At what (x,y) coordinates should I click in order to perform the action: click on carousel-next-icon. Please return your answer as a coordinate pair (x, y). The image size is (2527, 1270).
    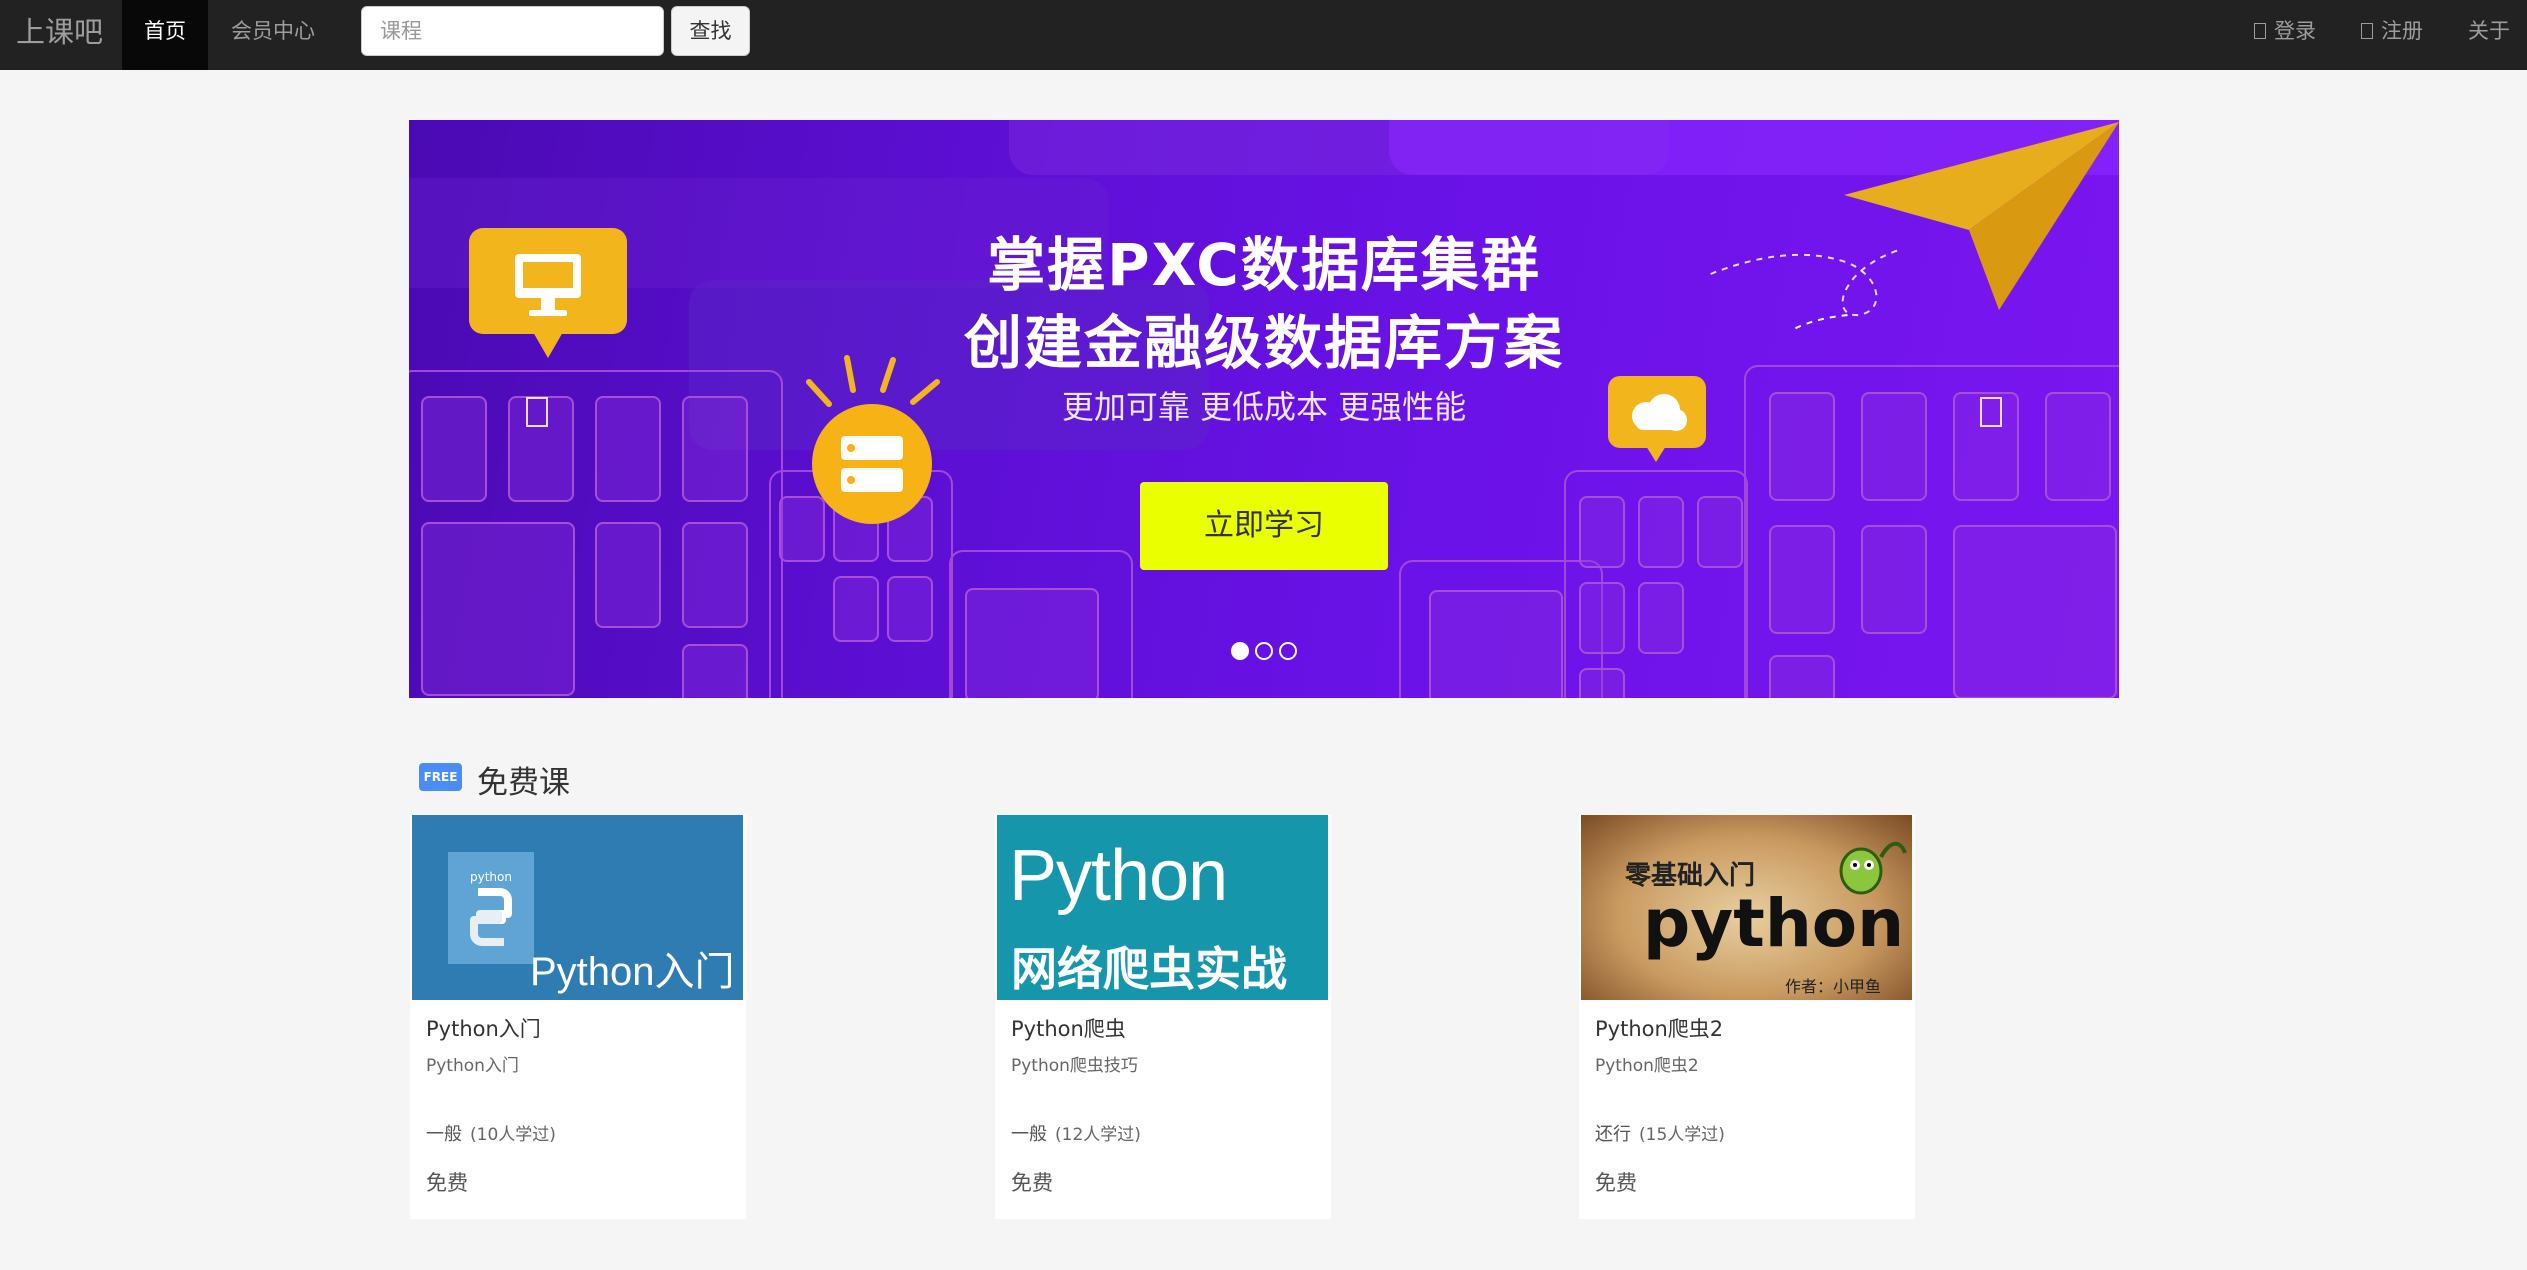
    Looking at the image, I should click on (1991, 412).